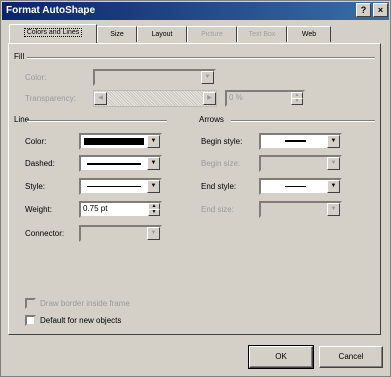 This screenshot has width=391, height=377. I want to click on begin-style-dropdown: ▼, so click(300, 141).